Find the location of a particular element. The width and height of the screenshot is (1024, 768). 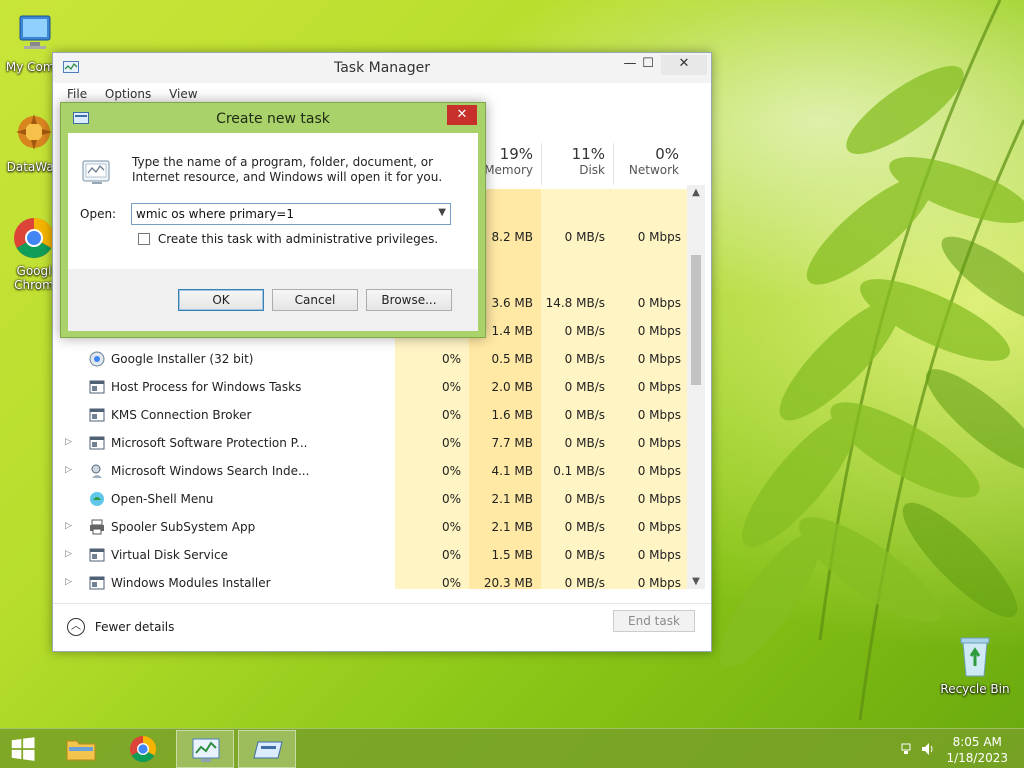

process-name: Host Process for Windows Tasks is located at coordinates (206, 387).